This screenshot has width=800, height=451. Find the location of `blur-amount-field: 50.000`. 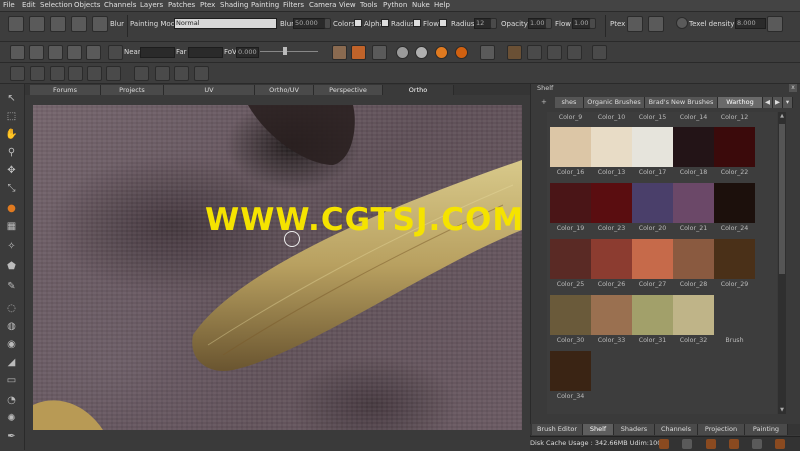

blur-amount-field: 50.000 is located at coordinates (309, 23).